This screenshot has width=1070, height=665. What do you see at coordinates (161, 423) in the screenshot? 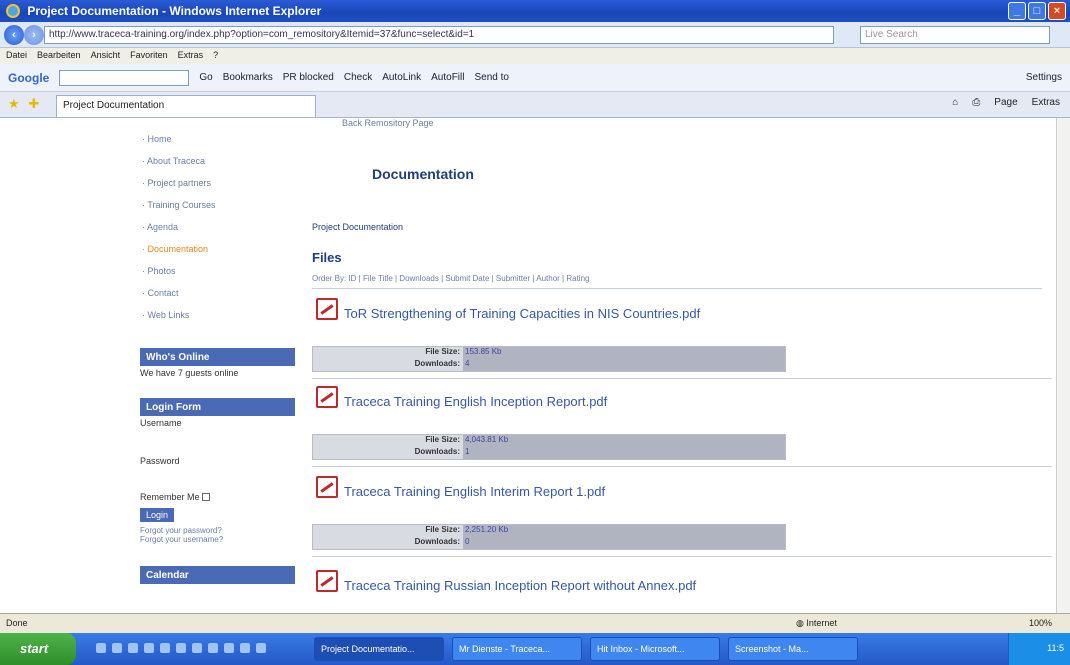
I see `username-label: Username` at bounding box center [161, 423].